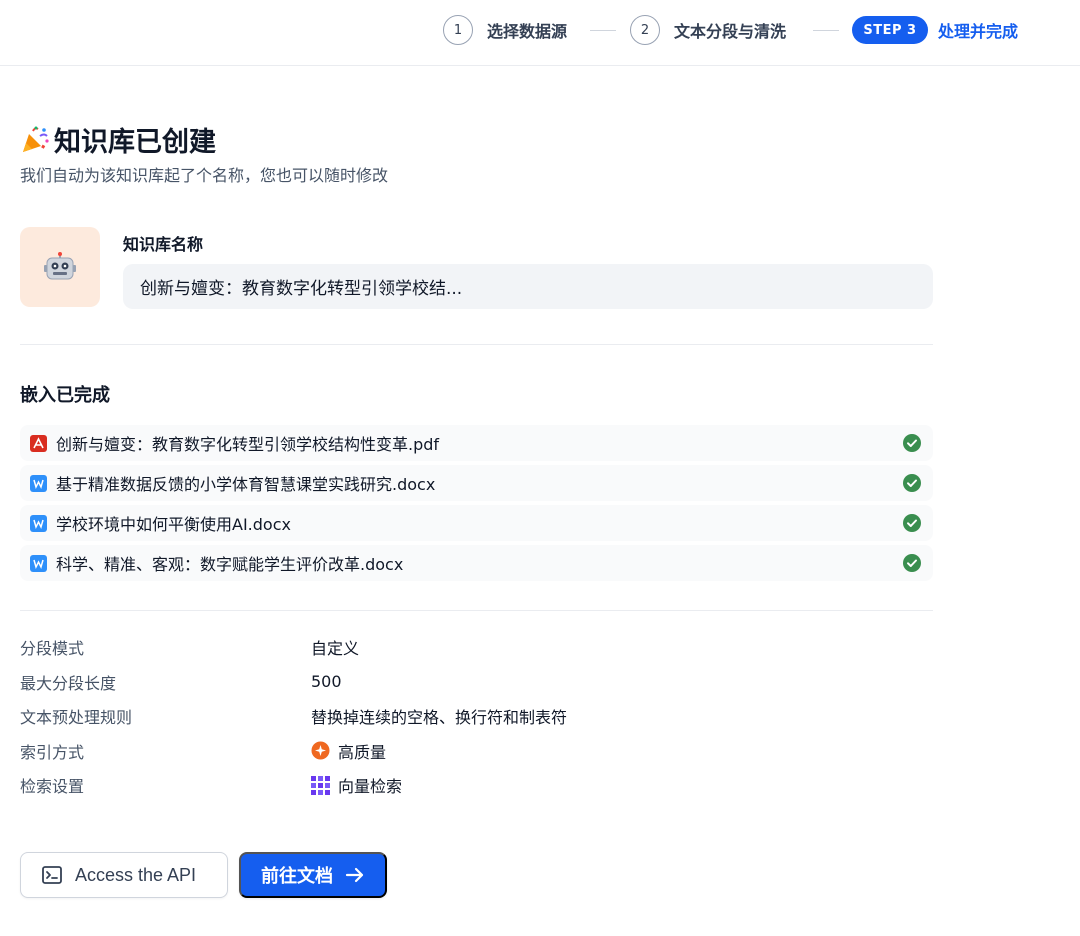  Describe the element at coordinates (476, 443) in the screenshot. I see `file-row: 创新与嬗变：教育数字化转型引领学校结构性变革.pdf` at that location.